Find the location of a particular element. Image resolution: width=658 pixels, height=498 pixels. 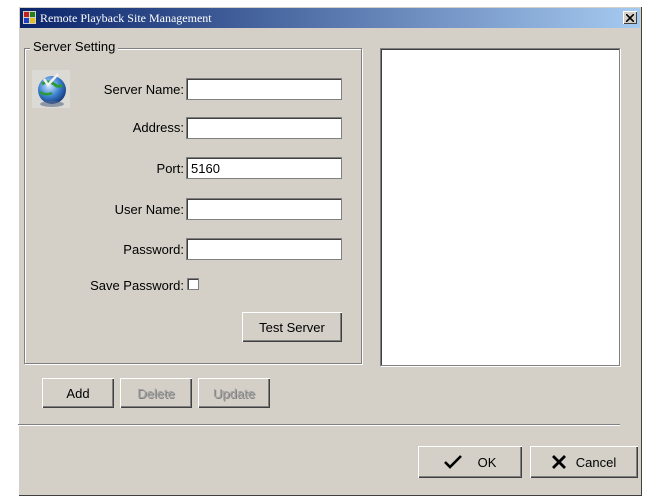

server-setting-legend: Server Setting is located at coordinates (74, 46).